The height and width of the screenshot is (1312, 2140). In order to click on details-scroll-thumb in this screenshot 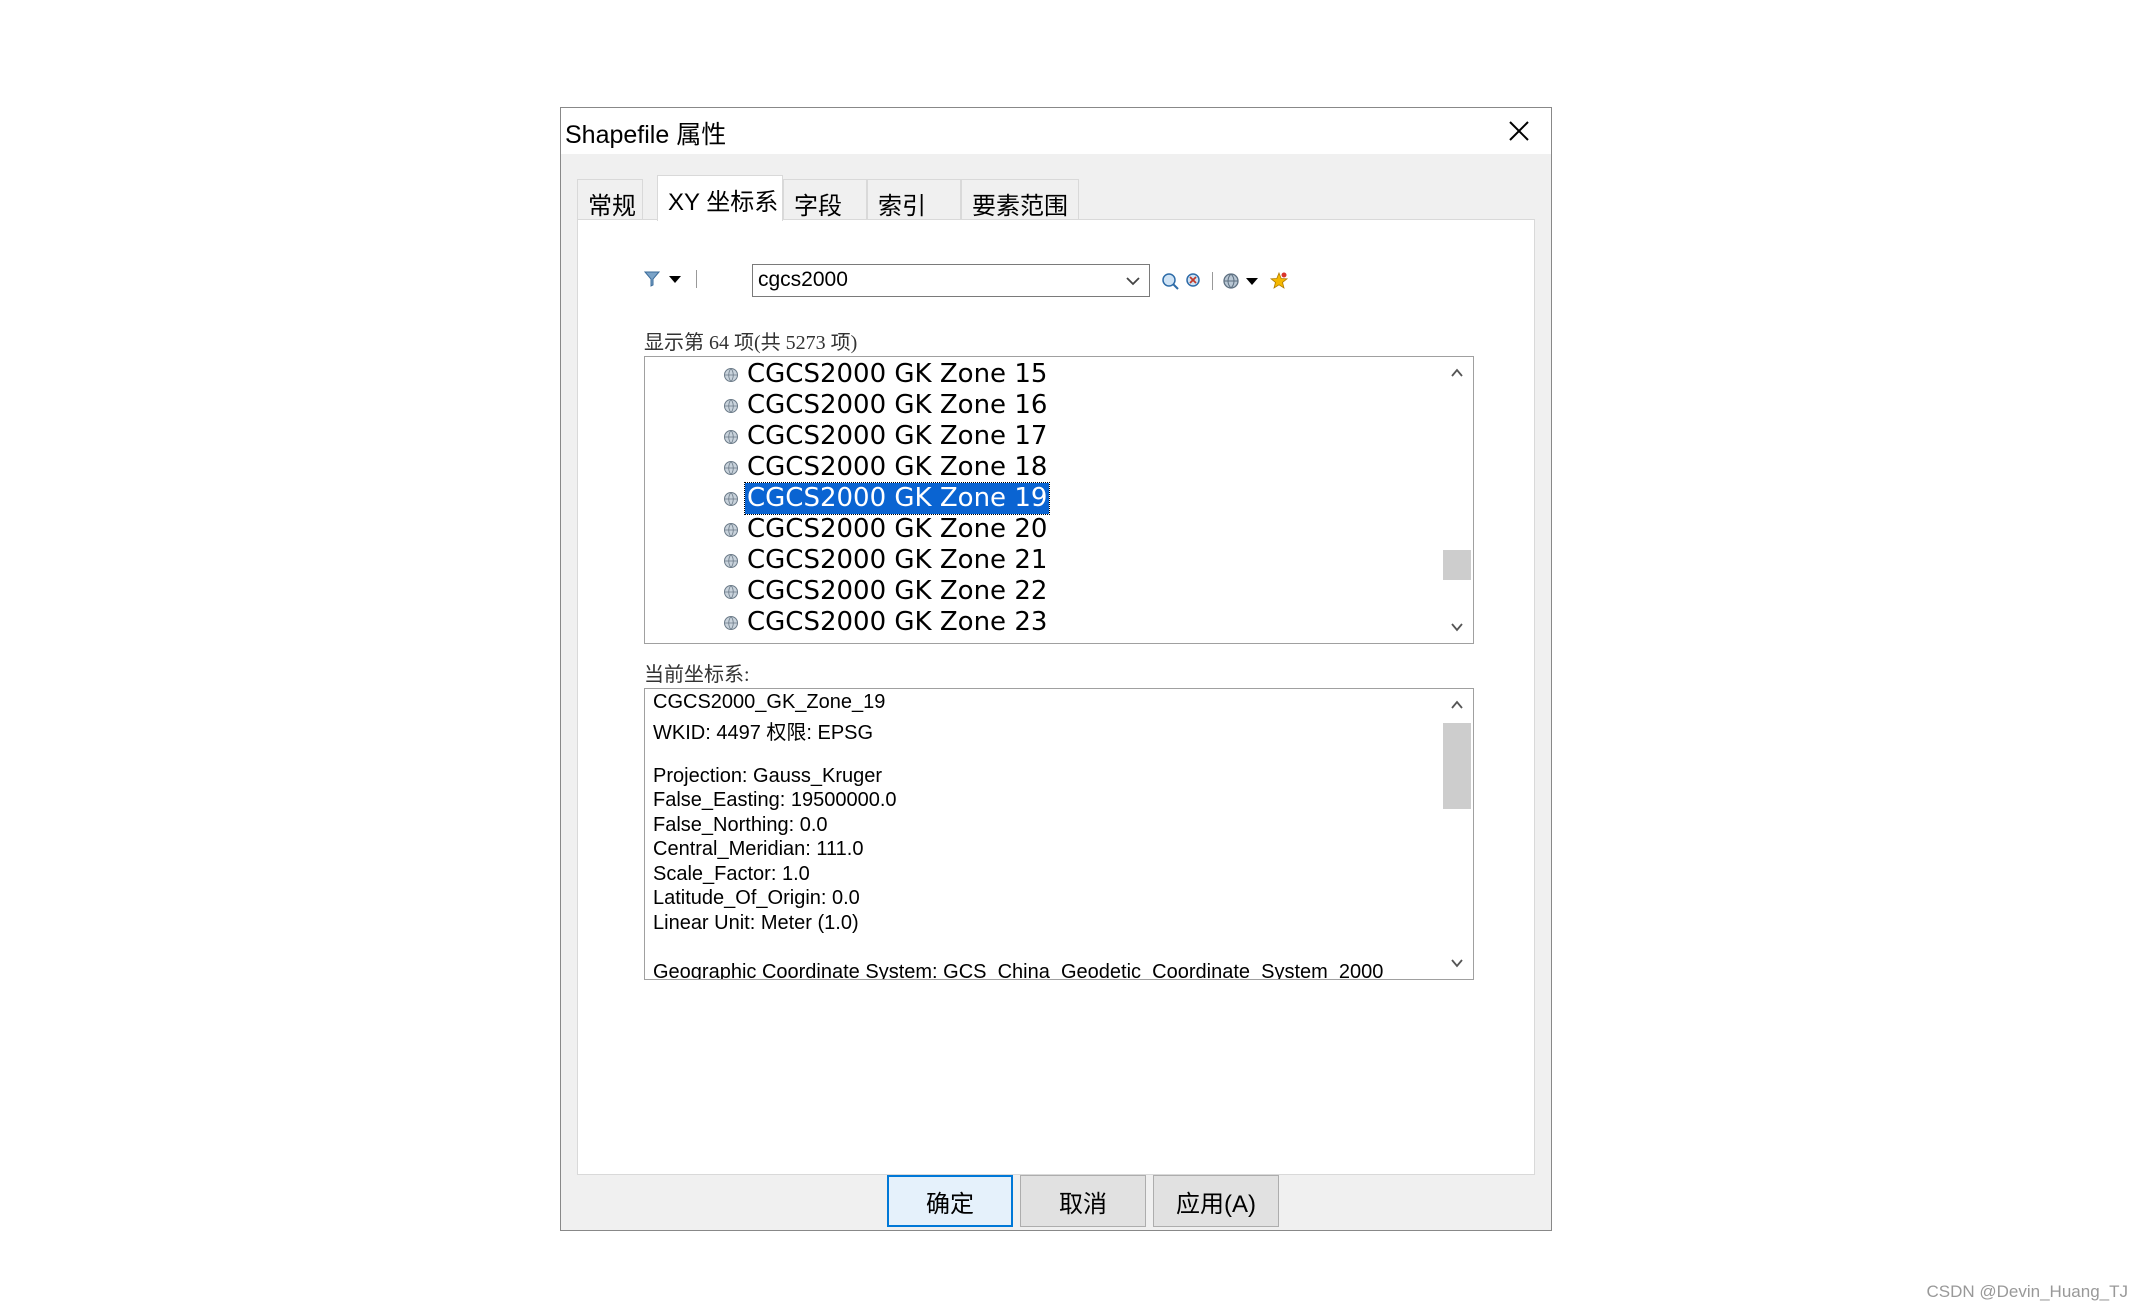, I will do `click(1457, 766)`.